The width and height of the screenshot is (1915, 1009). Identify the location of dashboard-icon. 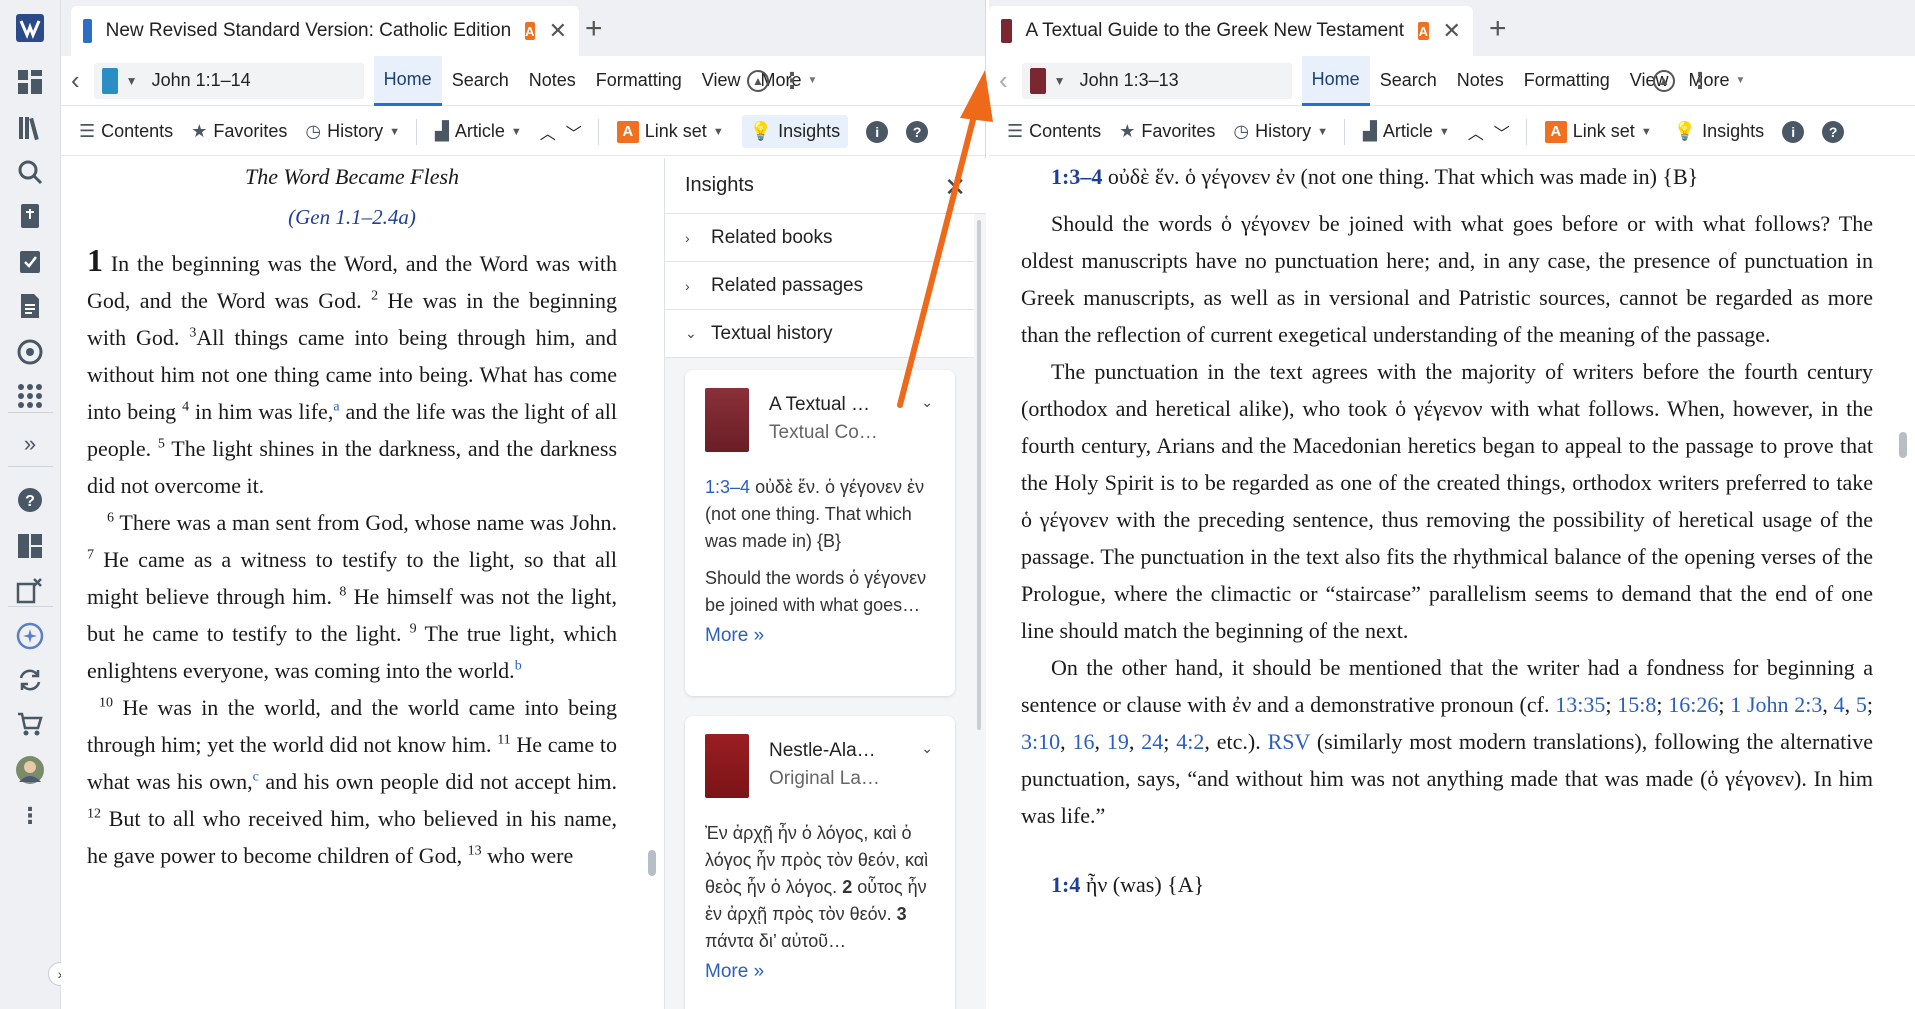
(30, 82).